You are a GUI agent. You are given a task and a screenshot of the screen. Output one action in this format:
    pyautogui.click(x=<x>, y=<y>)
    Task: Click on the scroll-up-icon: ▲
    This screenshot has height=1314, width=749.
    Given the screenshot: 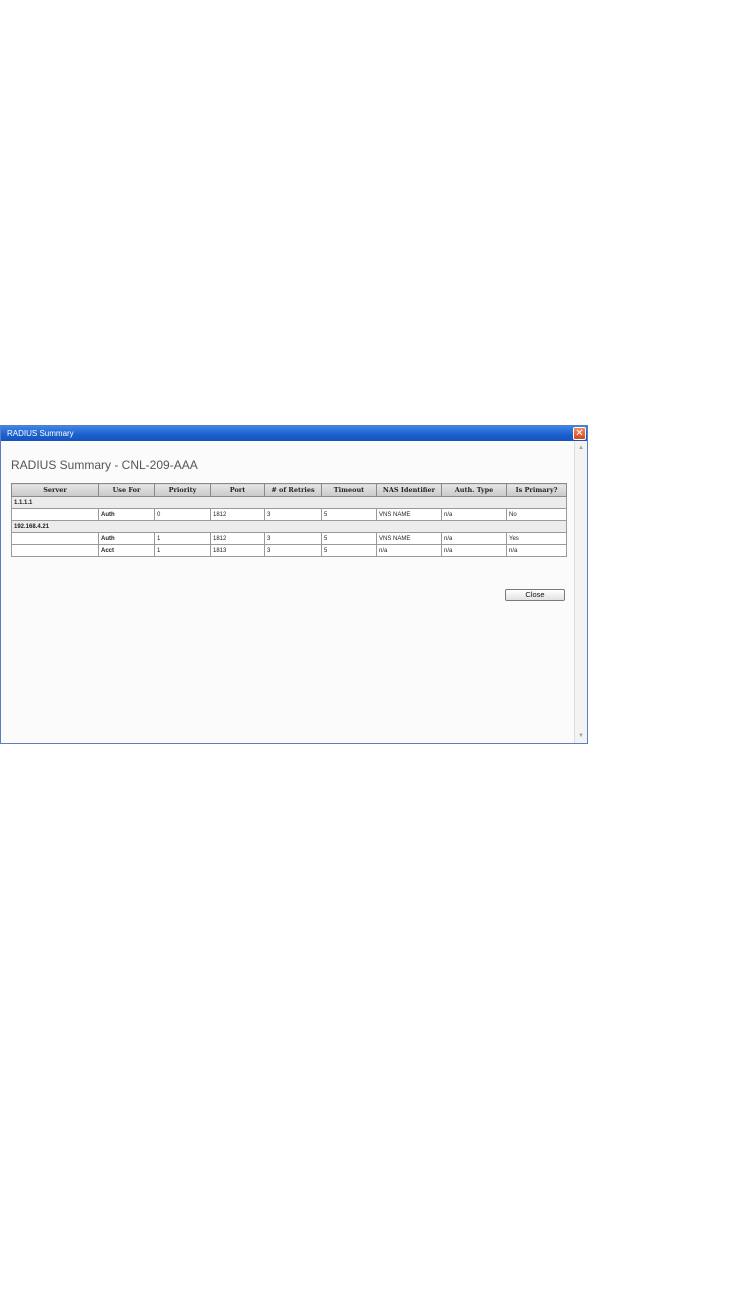 What is the action you would take?
    pyautogui.click(x=581, y=448)
    